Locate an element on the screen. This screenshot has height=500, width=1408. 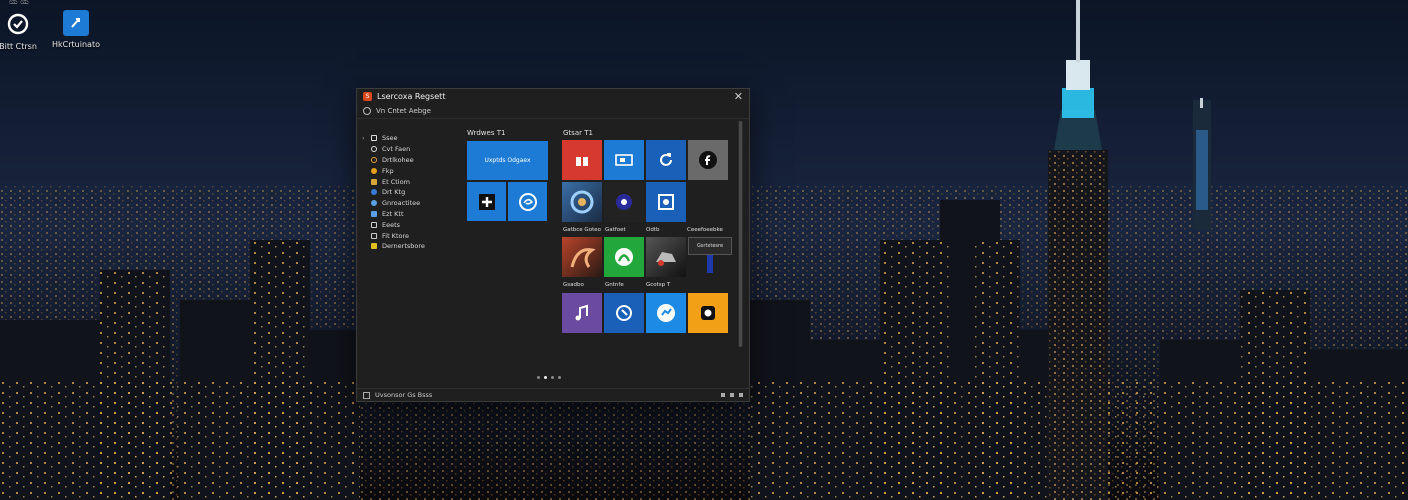
group-label: Gntnfe is located at coordinates (614, 285).